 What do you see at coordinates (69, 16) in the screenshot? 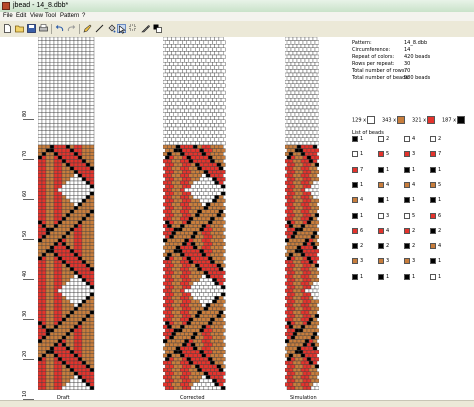
I see `menu-pattern: Pattern` at bounding box center [69, 16].